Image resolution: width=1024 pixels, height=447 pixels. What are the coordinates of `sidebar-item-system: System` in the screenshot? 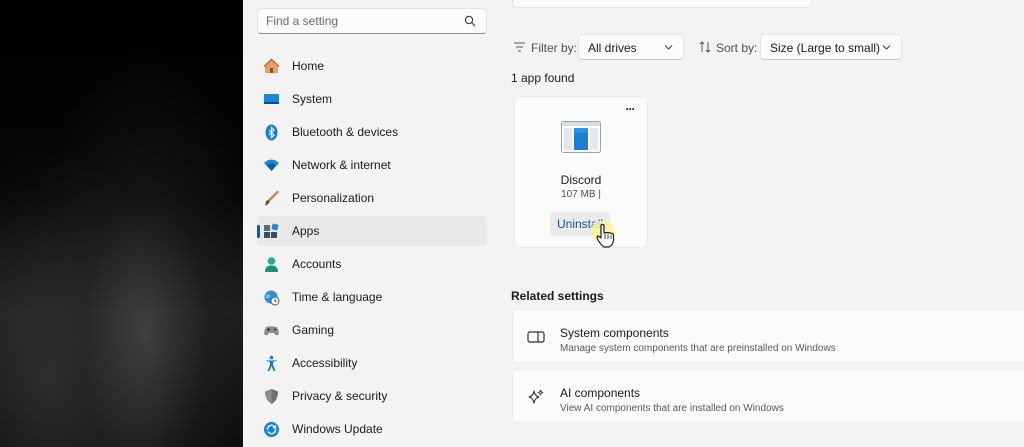 It's located at (372, 99).